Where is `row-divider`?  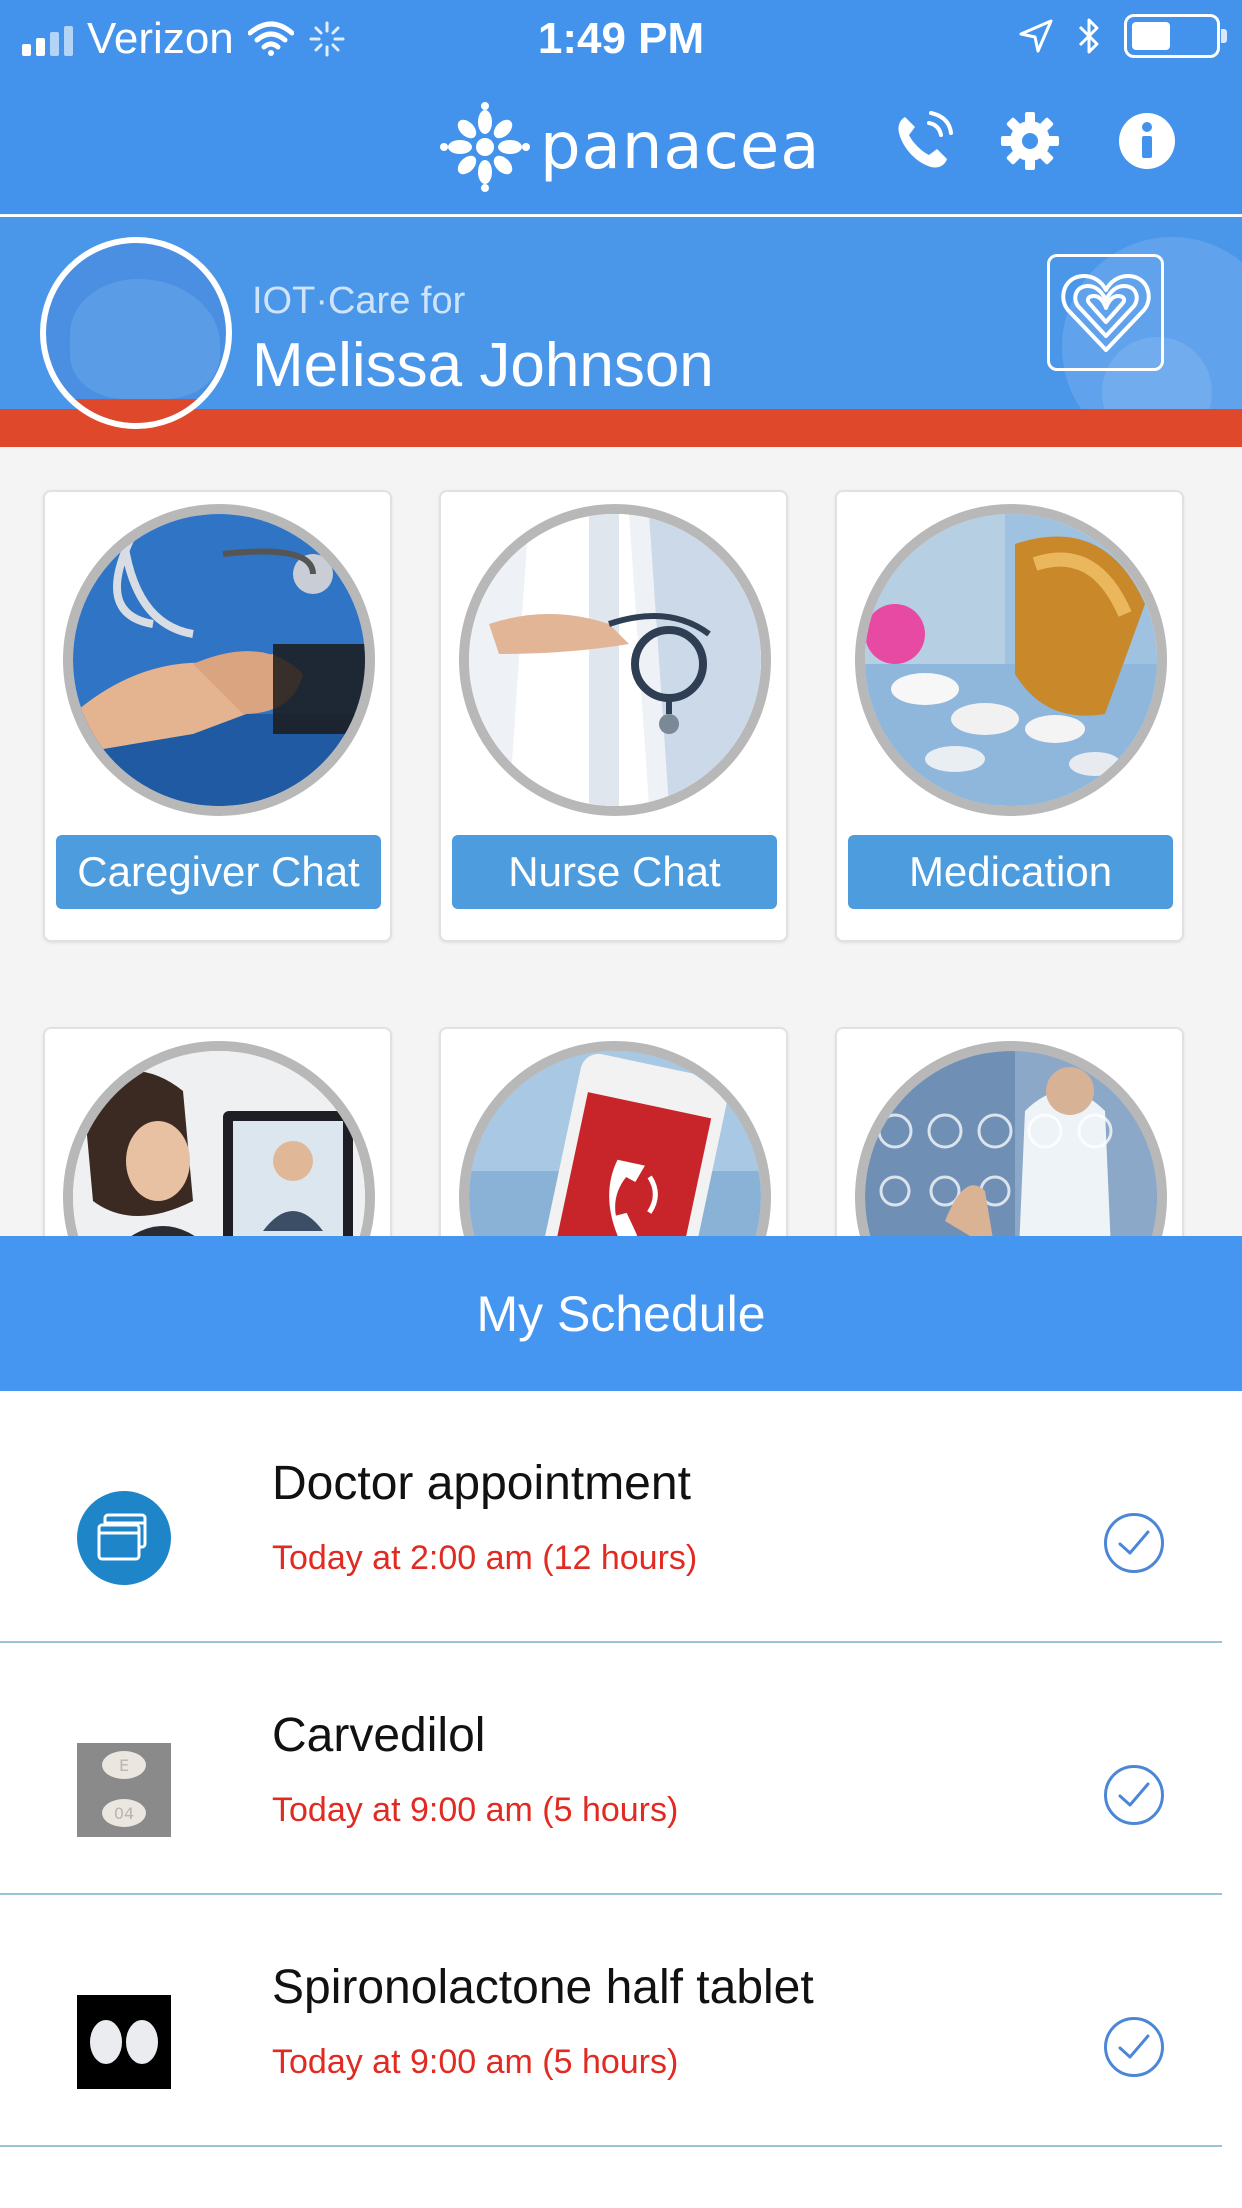 row-divider is located at coordinates (611, 2146).